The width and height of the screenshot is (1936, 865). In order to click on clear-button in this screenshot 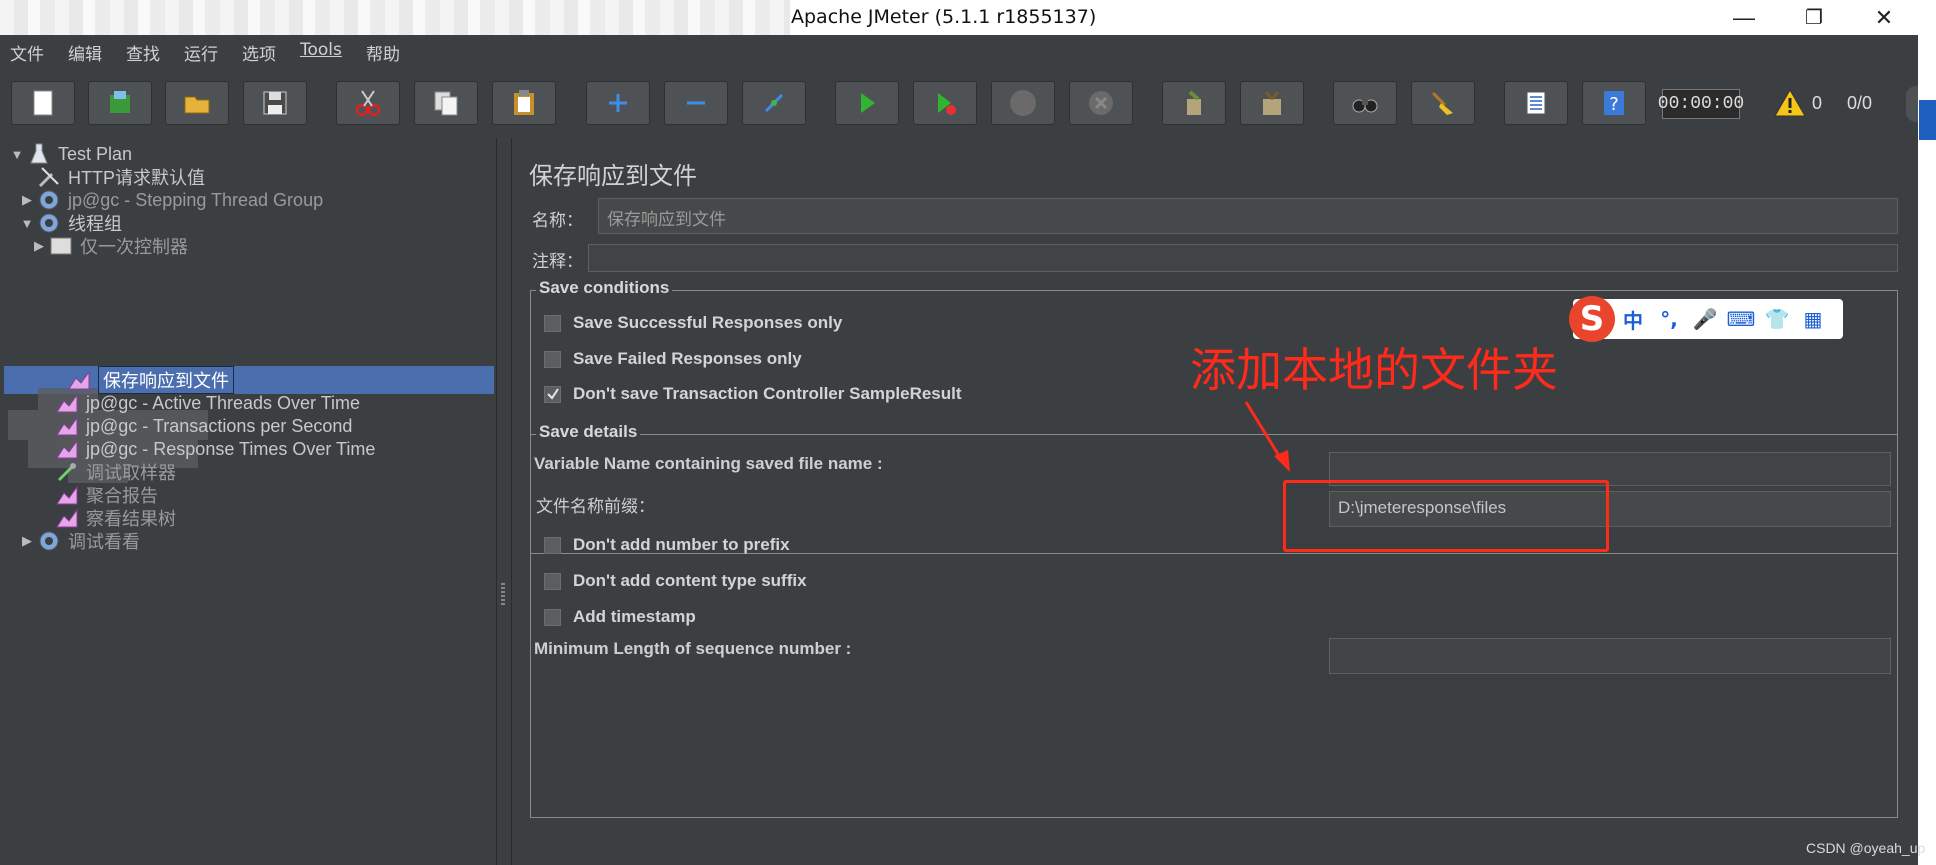, I will do `click(1194, 103)`.